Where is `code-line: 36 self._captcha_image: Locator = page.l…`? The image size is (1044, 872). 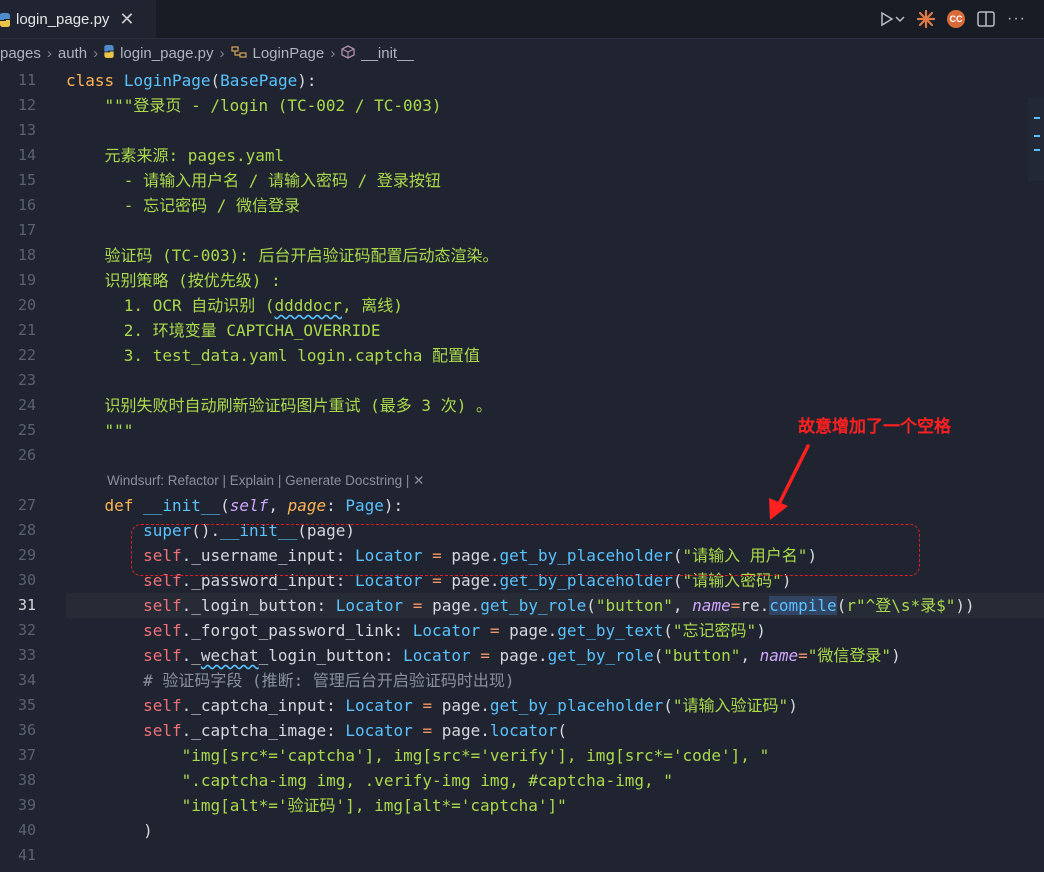
code-line: 36 self._captcha_image: Locator = page.l… is located at coordinates (522, 730).